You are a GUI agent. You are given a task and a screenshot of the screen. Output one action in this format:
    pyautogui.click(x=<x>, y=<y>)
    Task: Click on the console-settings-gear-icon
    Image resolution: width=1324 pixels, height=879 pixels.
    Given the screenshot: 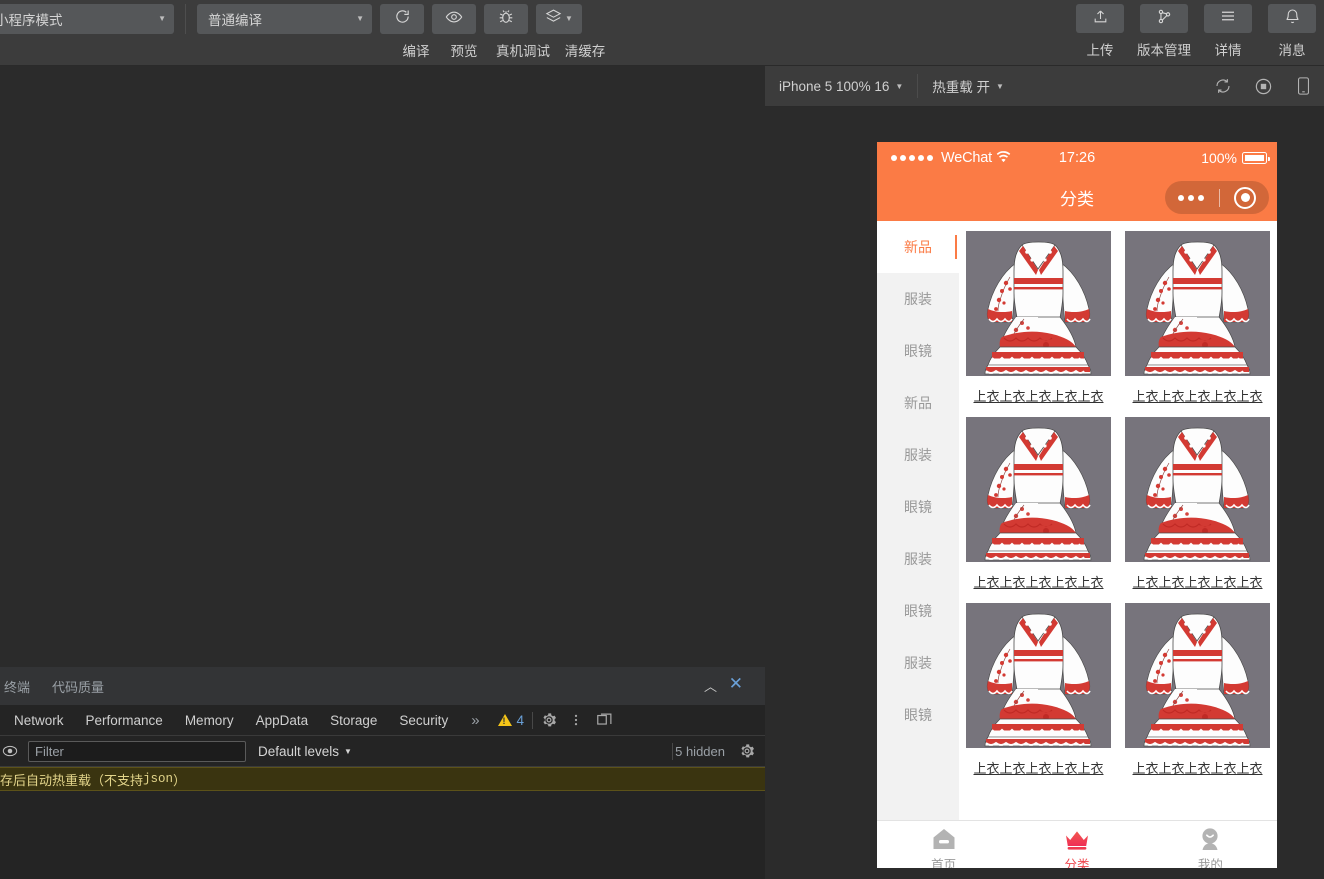 What is the action you would take?
    pyautogui.click(x=747, y=751)
    